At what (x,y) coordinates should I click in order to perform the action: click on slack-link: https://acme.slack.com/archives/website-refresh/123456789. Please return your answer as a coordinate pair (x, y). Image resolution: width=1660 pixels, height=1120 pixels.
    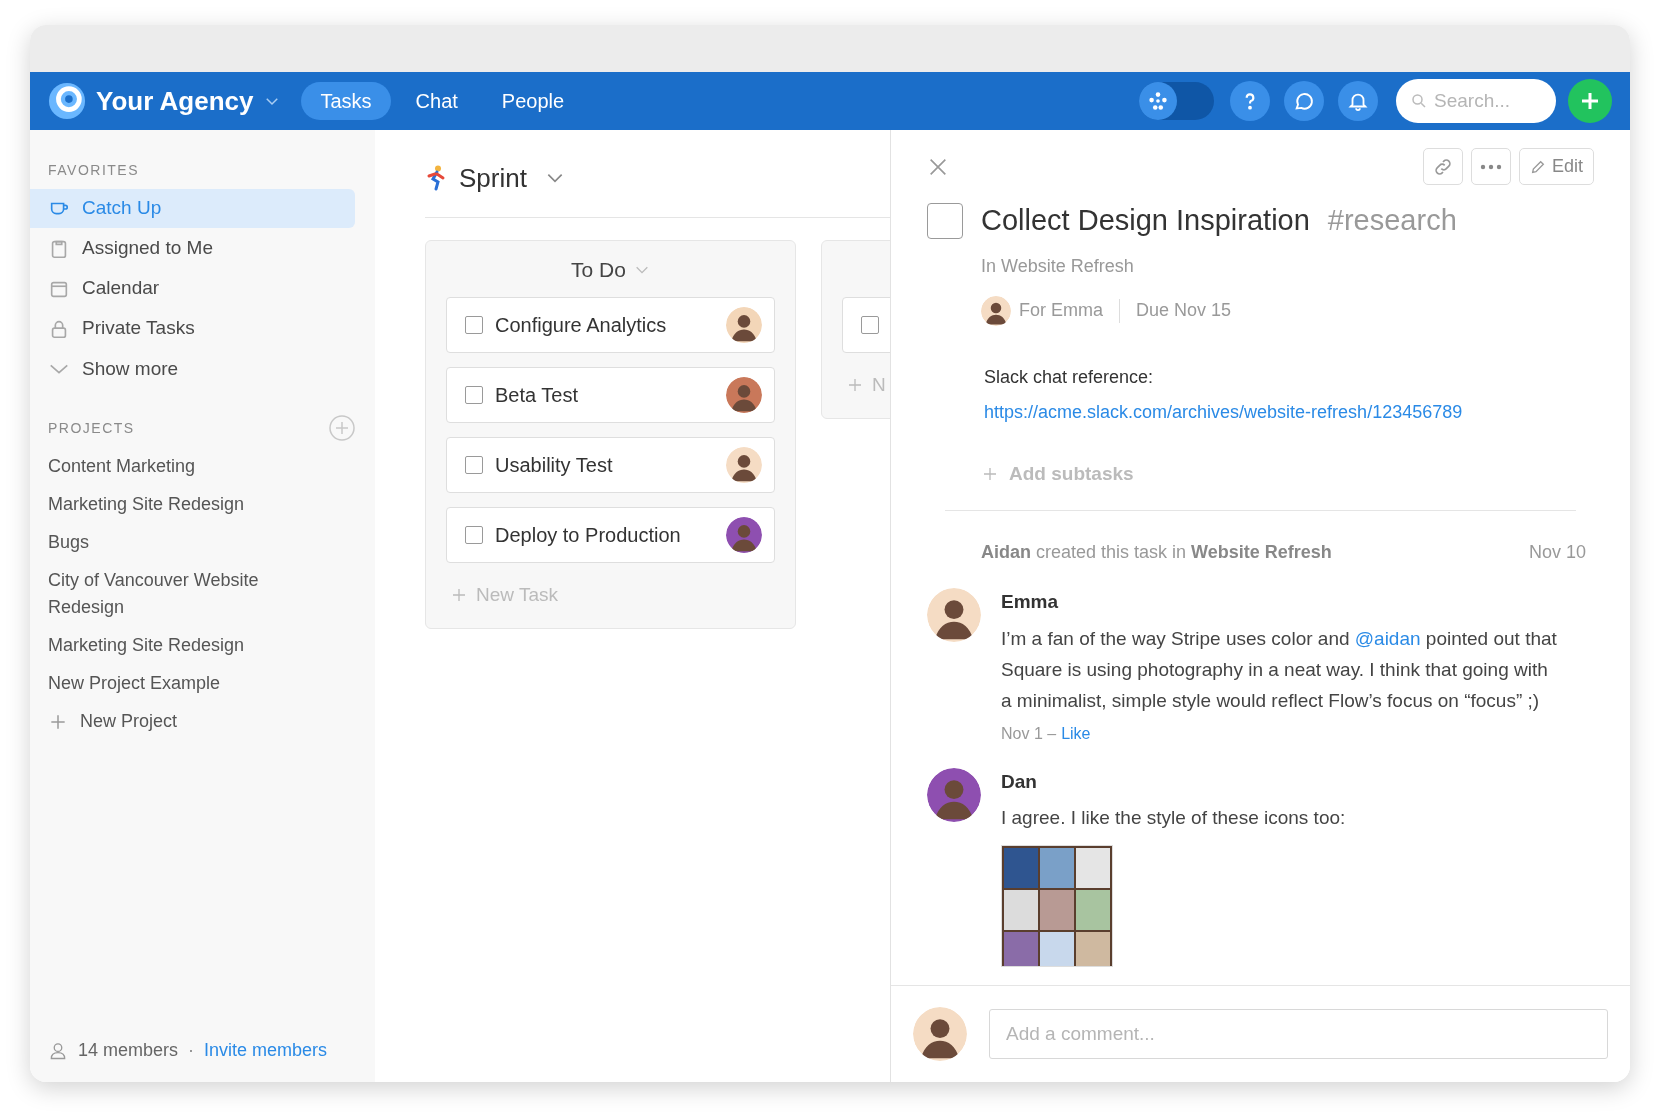
    Looking at the image, I should click on (1287, 412).